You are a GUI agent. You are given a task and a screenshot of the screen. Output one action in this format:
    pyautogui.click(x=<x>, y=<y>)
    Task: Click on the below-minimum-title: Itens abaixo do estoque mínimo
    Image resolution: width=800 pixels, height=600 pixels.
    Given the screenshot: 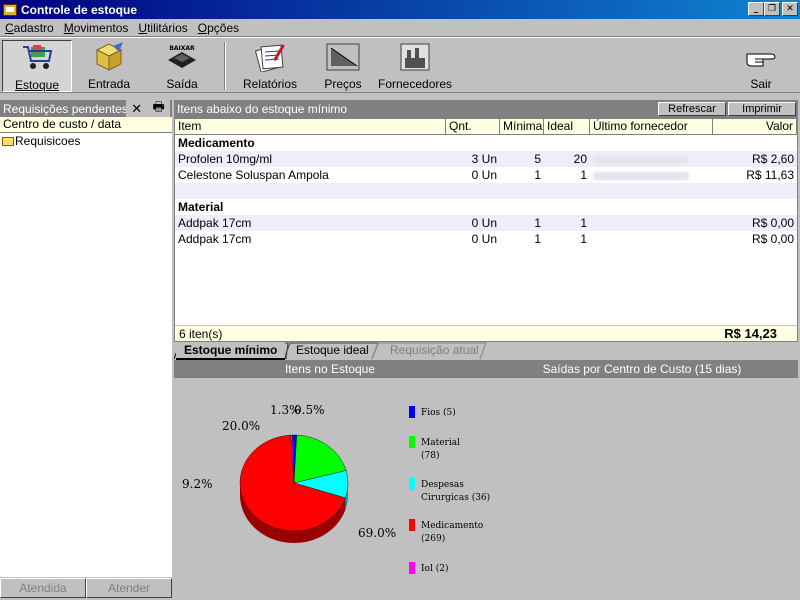 What is the action you would take?
    pyautogui.click(x=262, y=109)
    